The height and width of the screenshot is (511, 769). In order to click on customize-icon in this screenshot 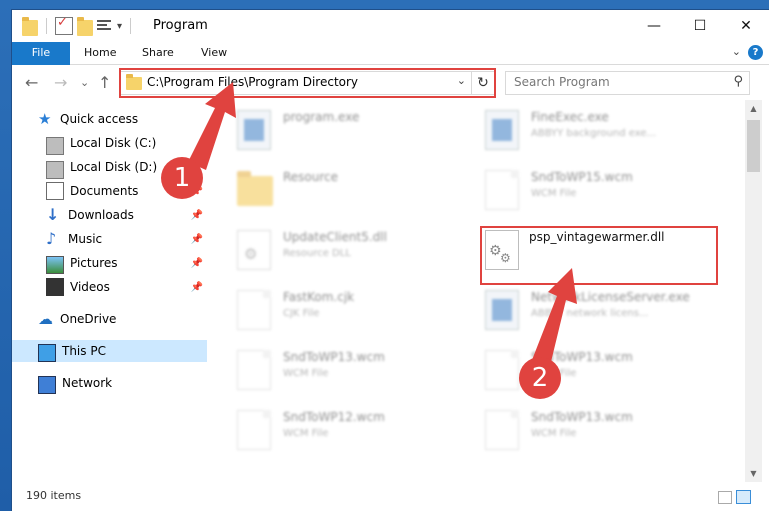, I will do `click(105, 26)`.